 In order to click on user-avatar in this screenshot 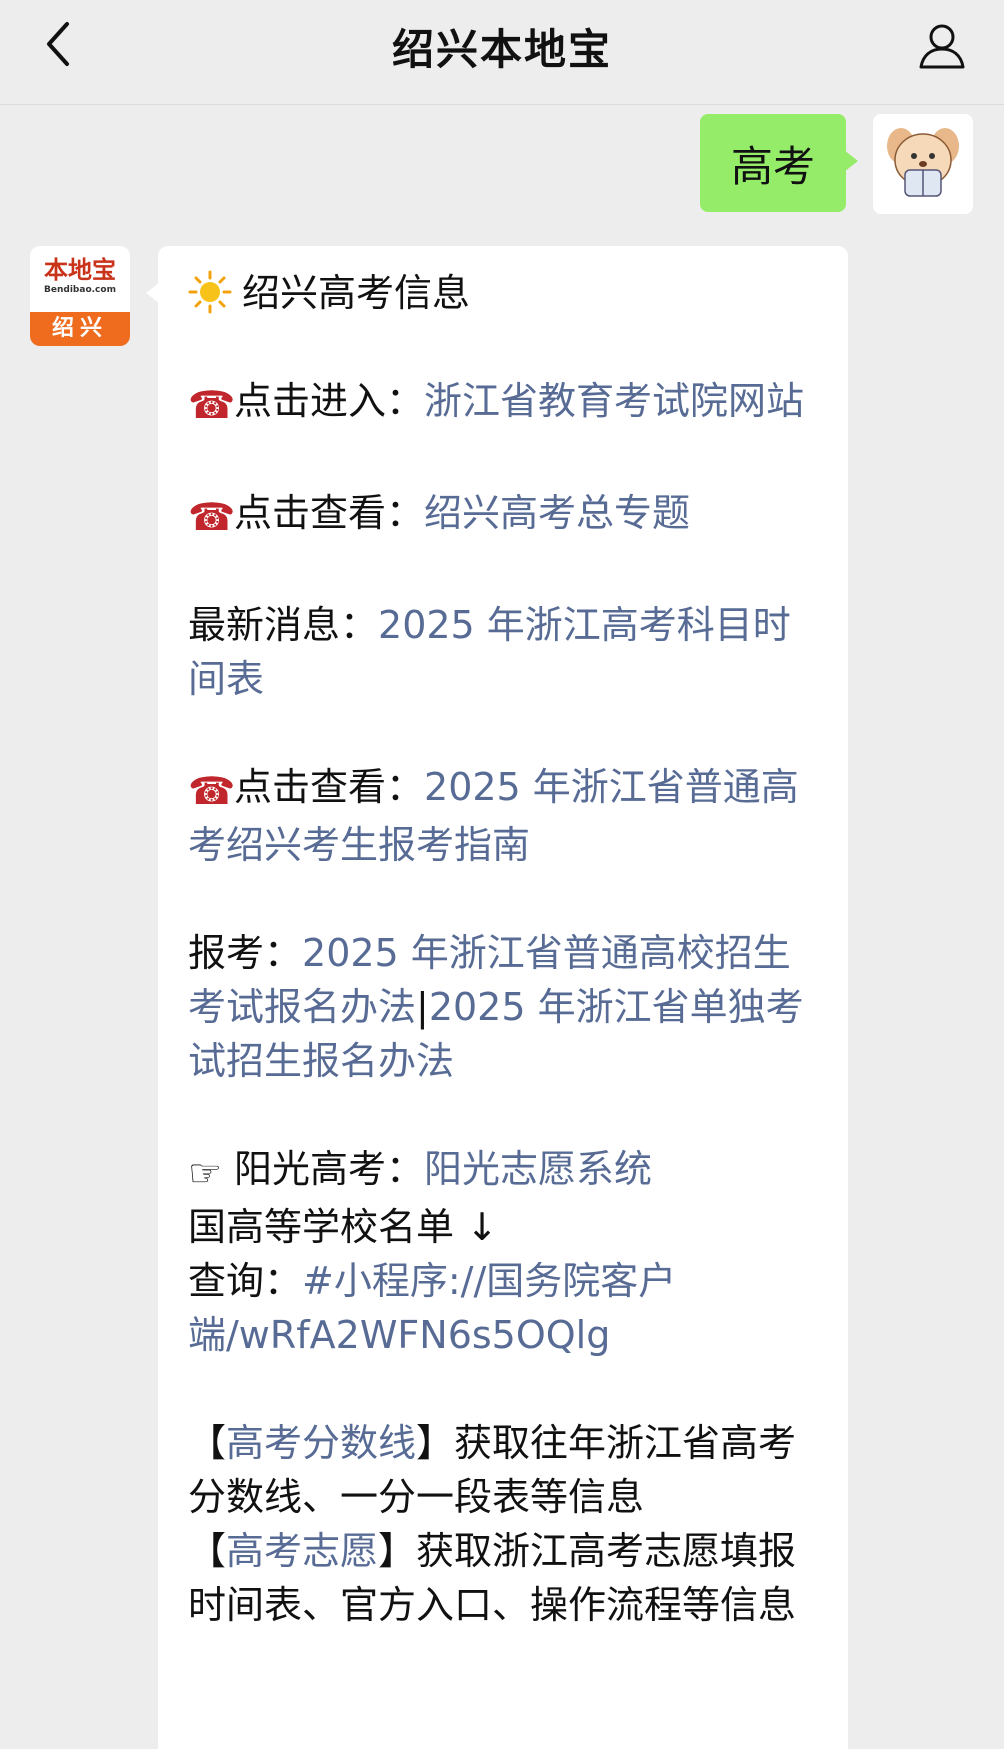, I will do `click(923, 164)`.